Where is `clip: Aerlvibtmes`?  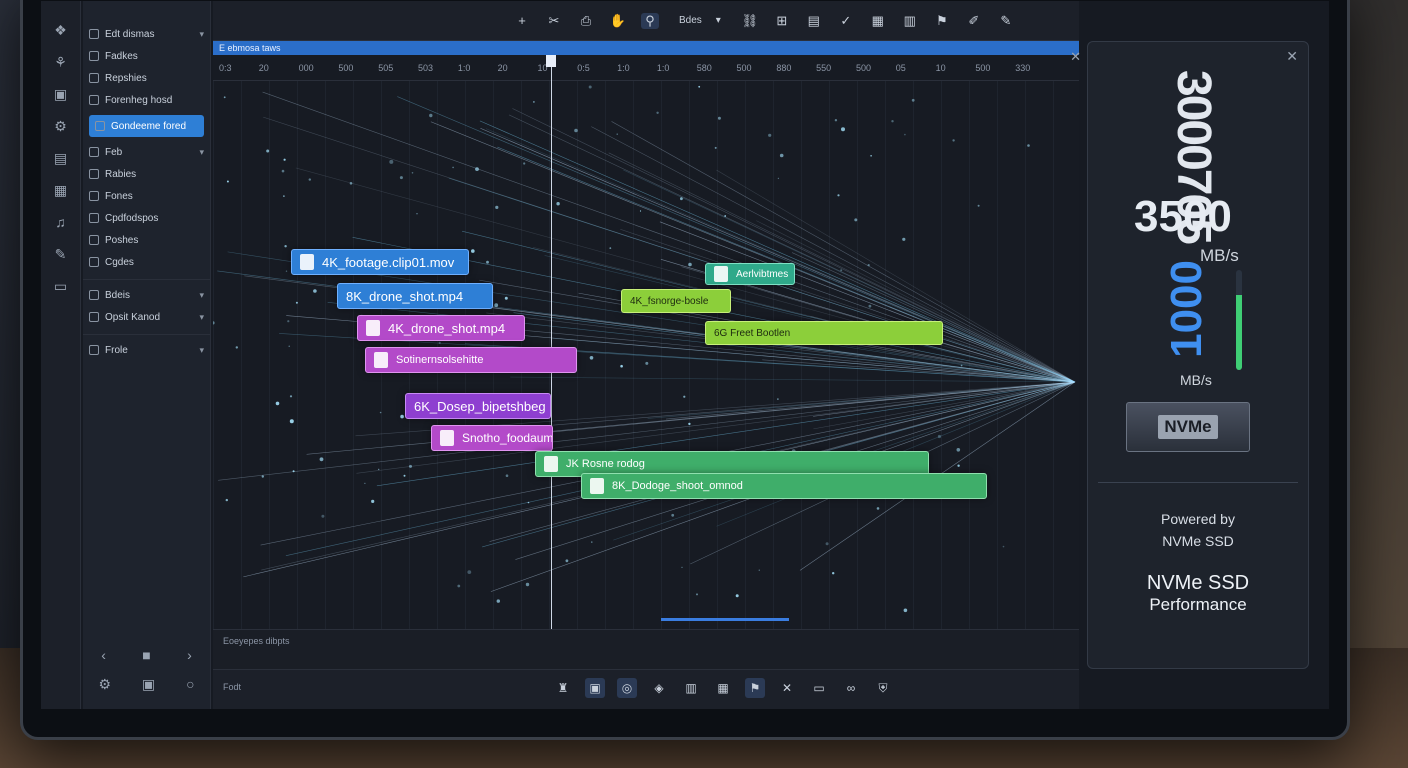
clip: Aerlvibtmes is located at coordinates (750, 274).